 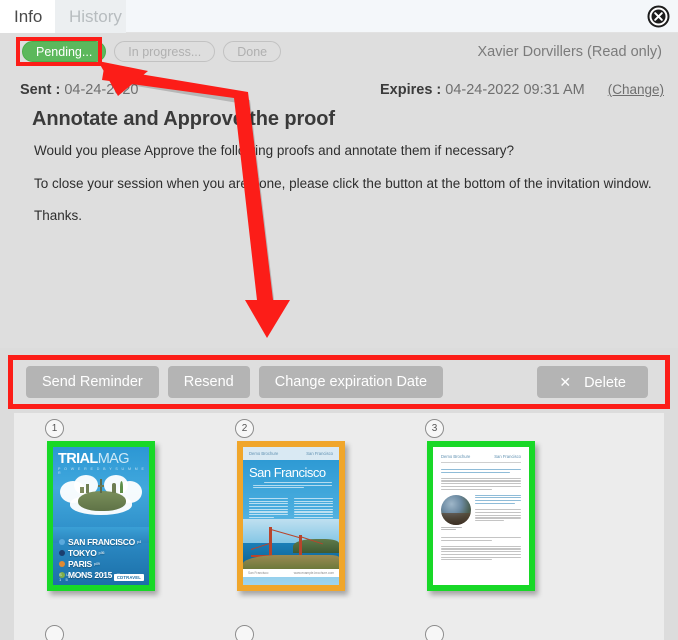 I want to click on page-figure-text, so click(x=498, y=513).